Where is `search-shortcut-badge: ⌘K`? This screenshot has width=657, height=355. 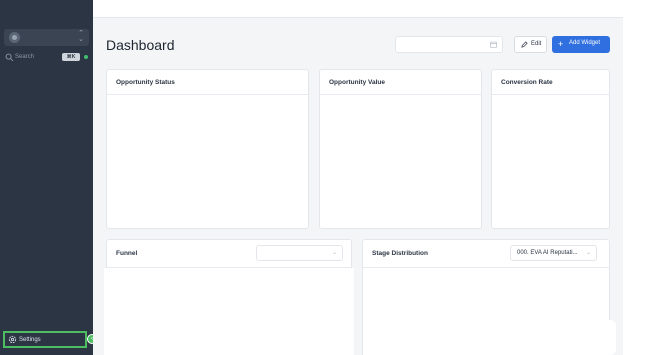
search-shortcut-badge: ⌘K is located at coordinates (71, 57).